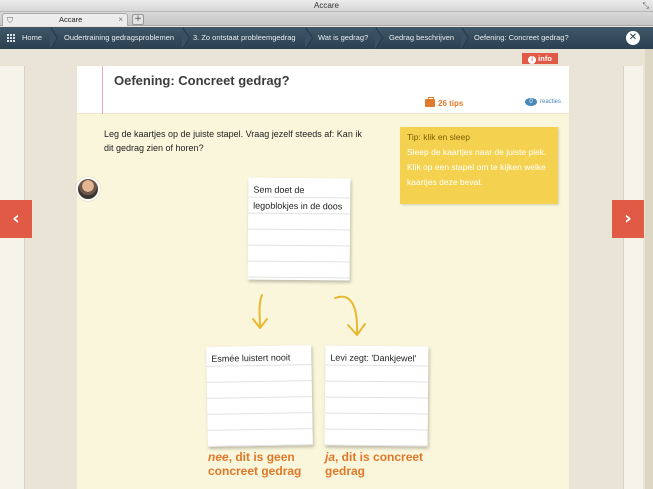 Image resolution: width=653 pixels, height=489 pixels. I want to click on tips-link: 26 tips, so click(444, 102).